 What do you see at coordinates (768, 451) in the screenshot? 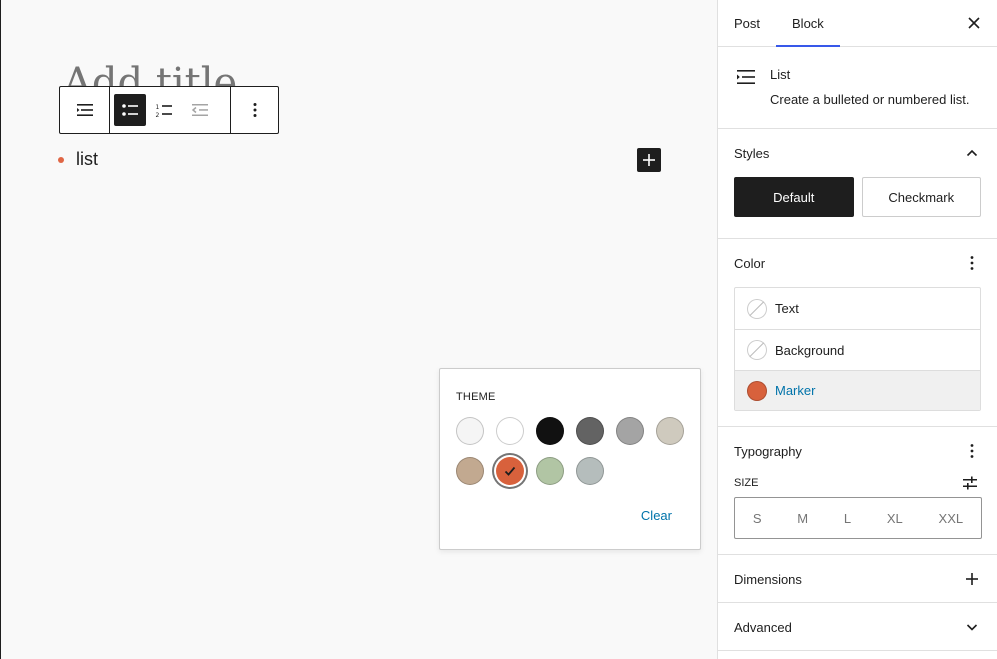
I see `typography-heading: Typography` at bounding box center [768, 451].